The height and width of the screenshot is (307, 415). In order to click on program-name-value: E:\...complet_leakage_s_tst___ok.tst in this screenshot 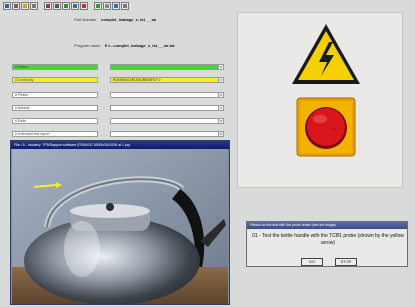, I will do `click(139, 45)`.